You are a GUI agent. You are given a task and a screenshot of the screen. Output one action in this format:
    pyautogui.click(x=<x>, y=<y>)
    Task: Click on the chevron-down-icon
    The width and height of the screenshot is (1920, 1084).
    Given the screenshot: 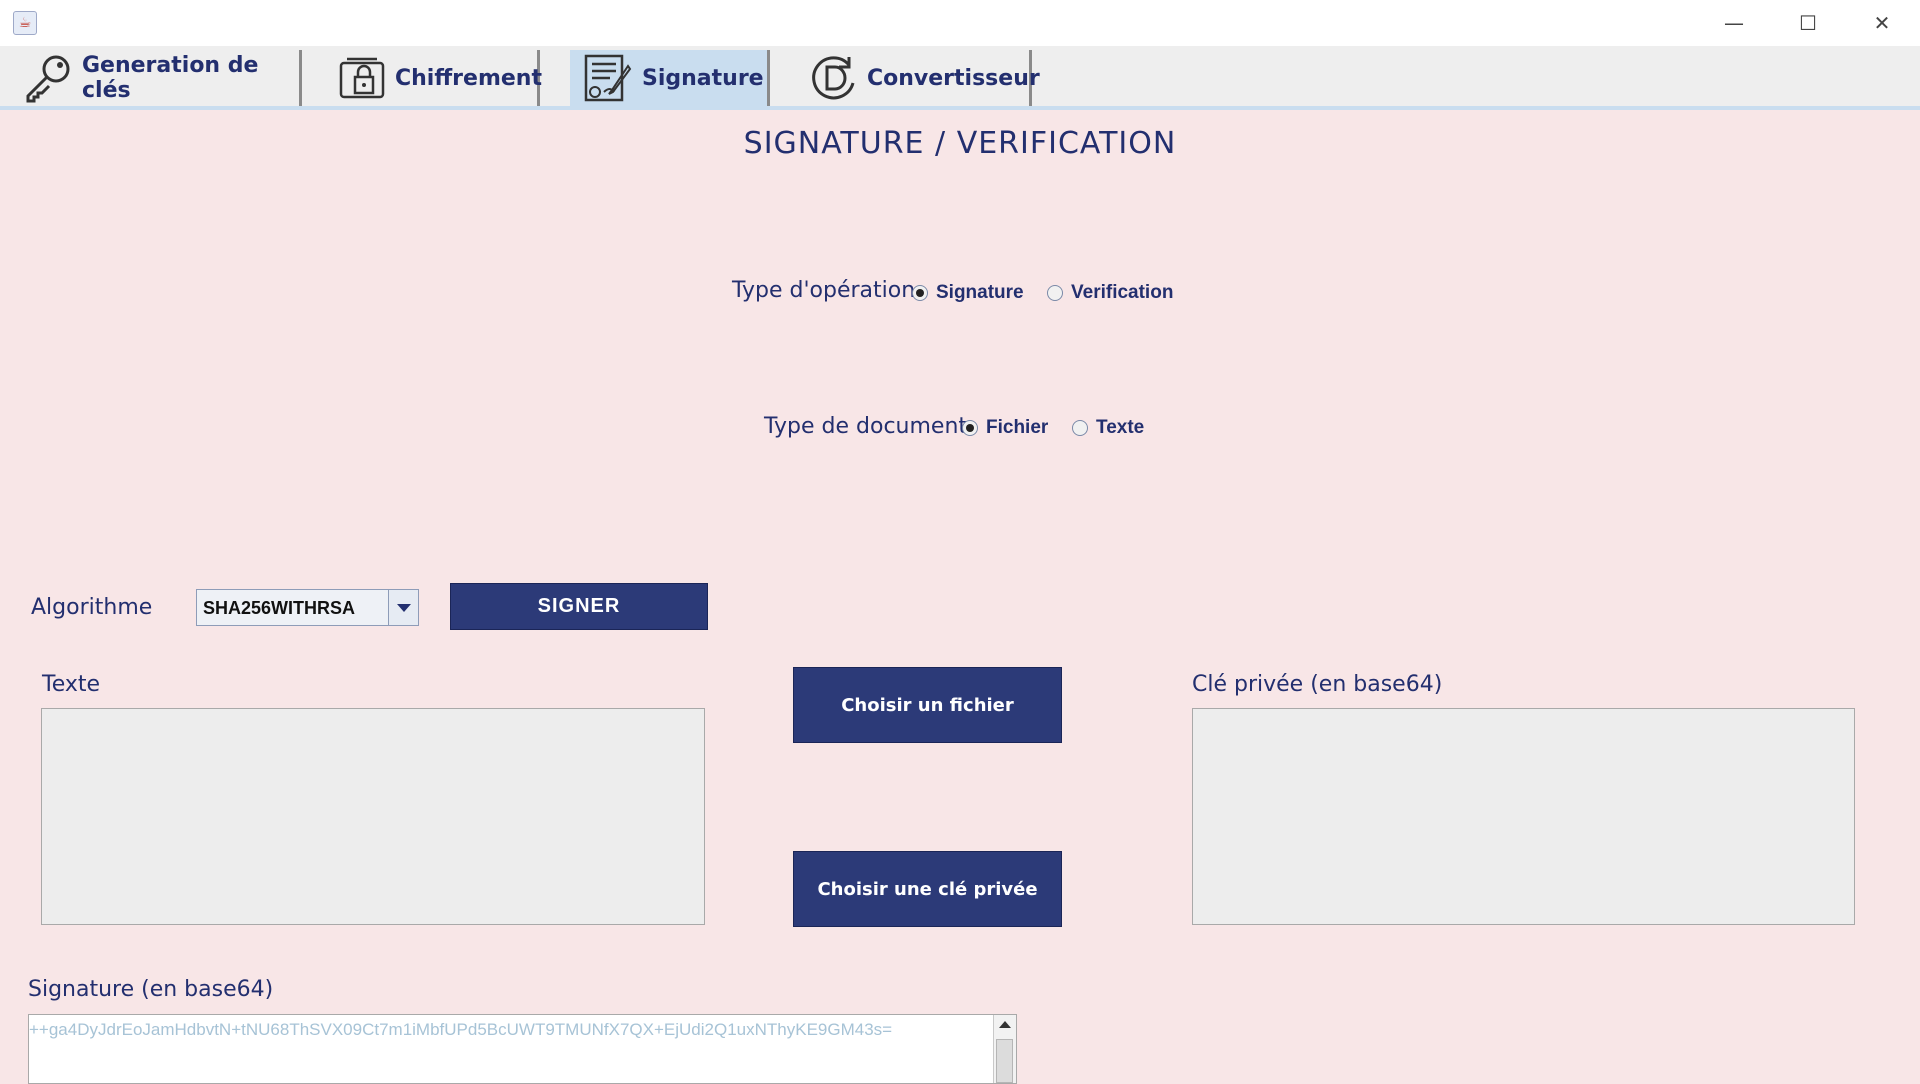 What is the action you would take?
    pyautogui.click(x=403, y=607)
    